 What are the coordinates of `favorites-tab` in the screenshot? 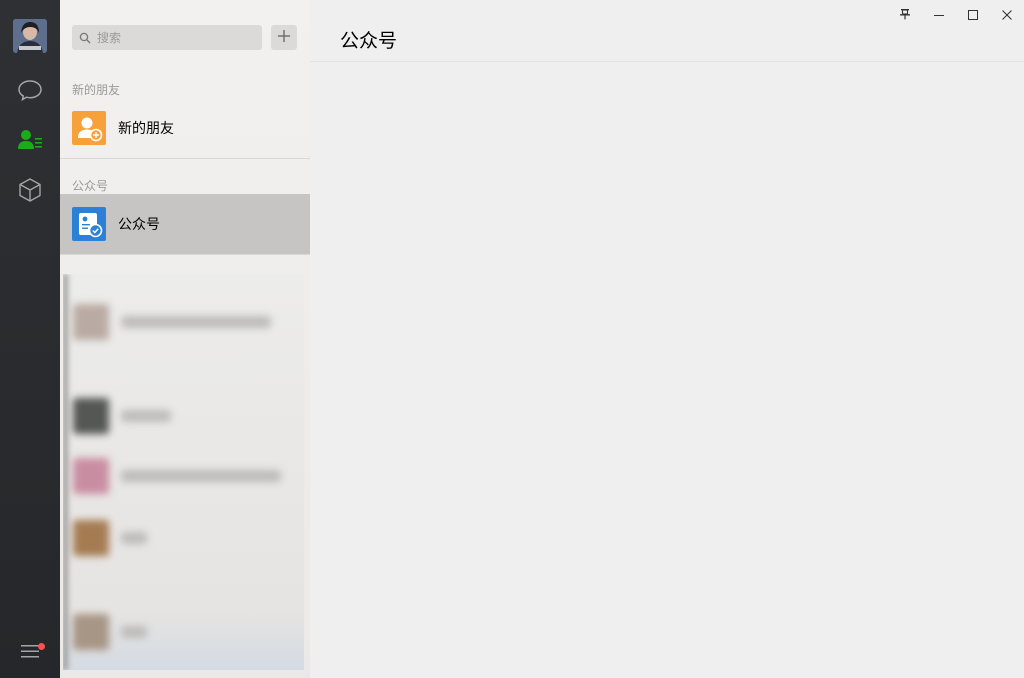 It's located at (30, 192).